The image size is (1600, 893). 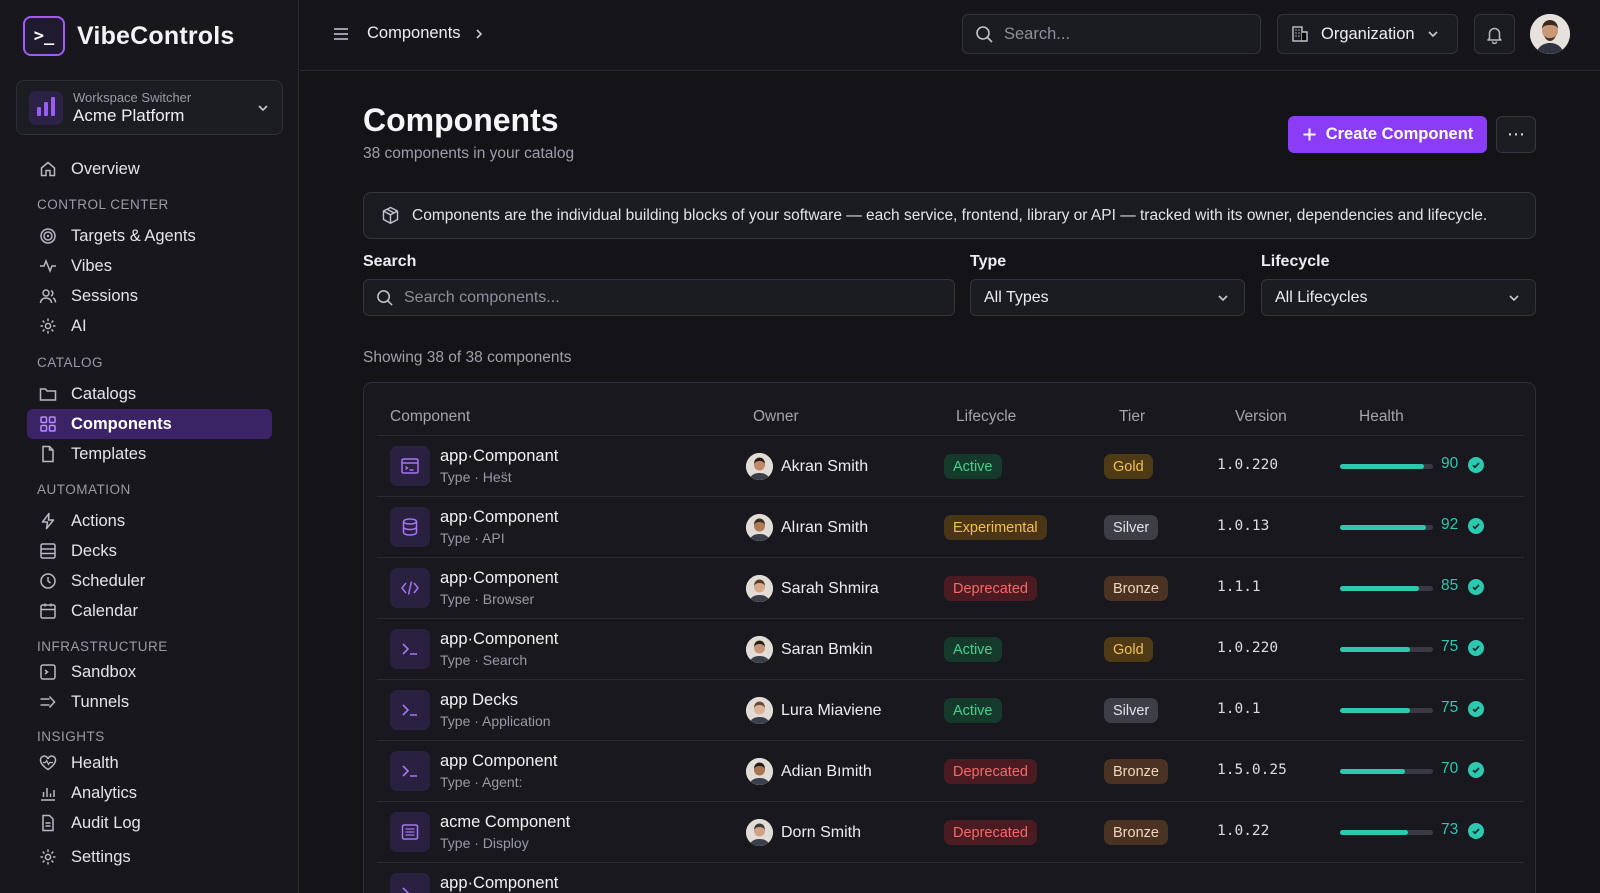 What do you see at coordinates (149, 823) in the screenshot?
I see `sidebar-item-audit-log: Audit Log` at bounding box center [149, 823].